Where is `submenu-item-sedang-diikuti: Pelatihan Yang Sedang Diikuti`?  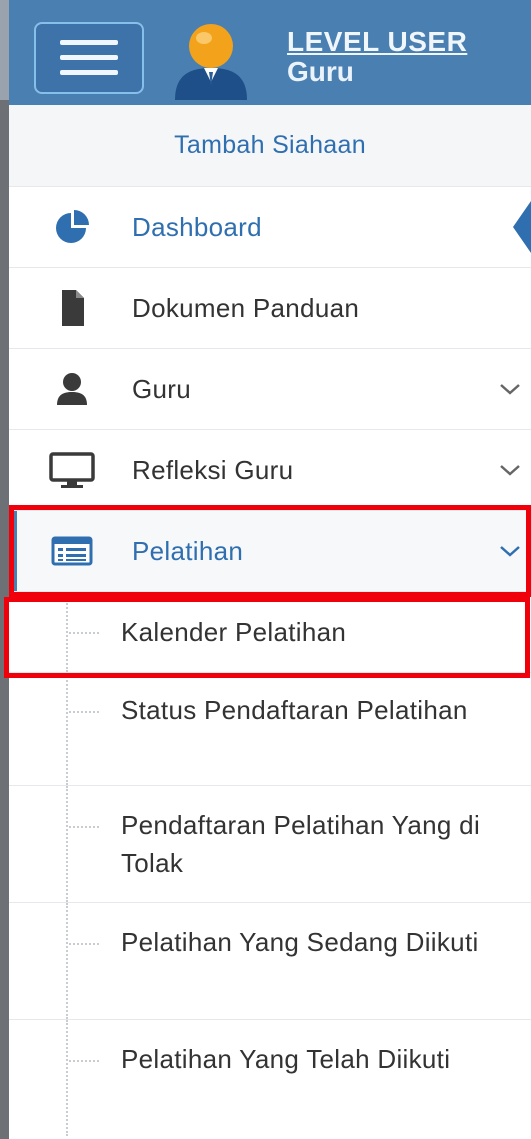 submenu-item-sedang-diikuti: Pelatihan Yang Sedang Diikuti is located at coordinates (270, 961).